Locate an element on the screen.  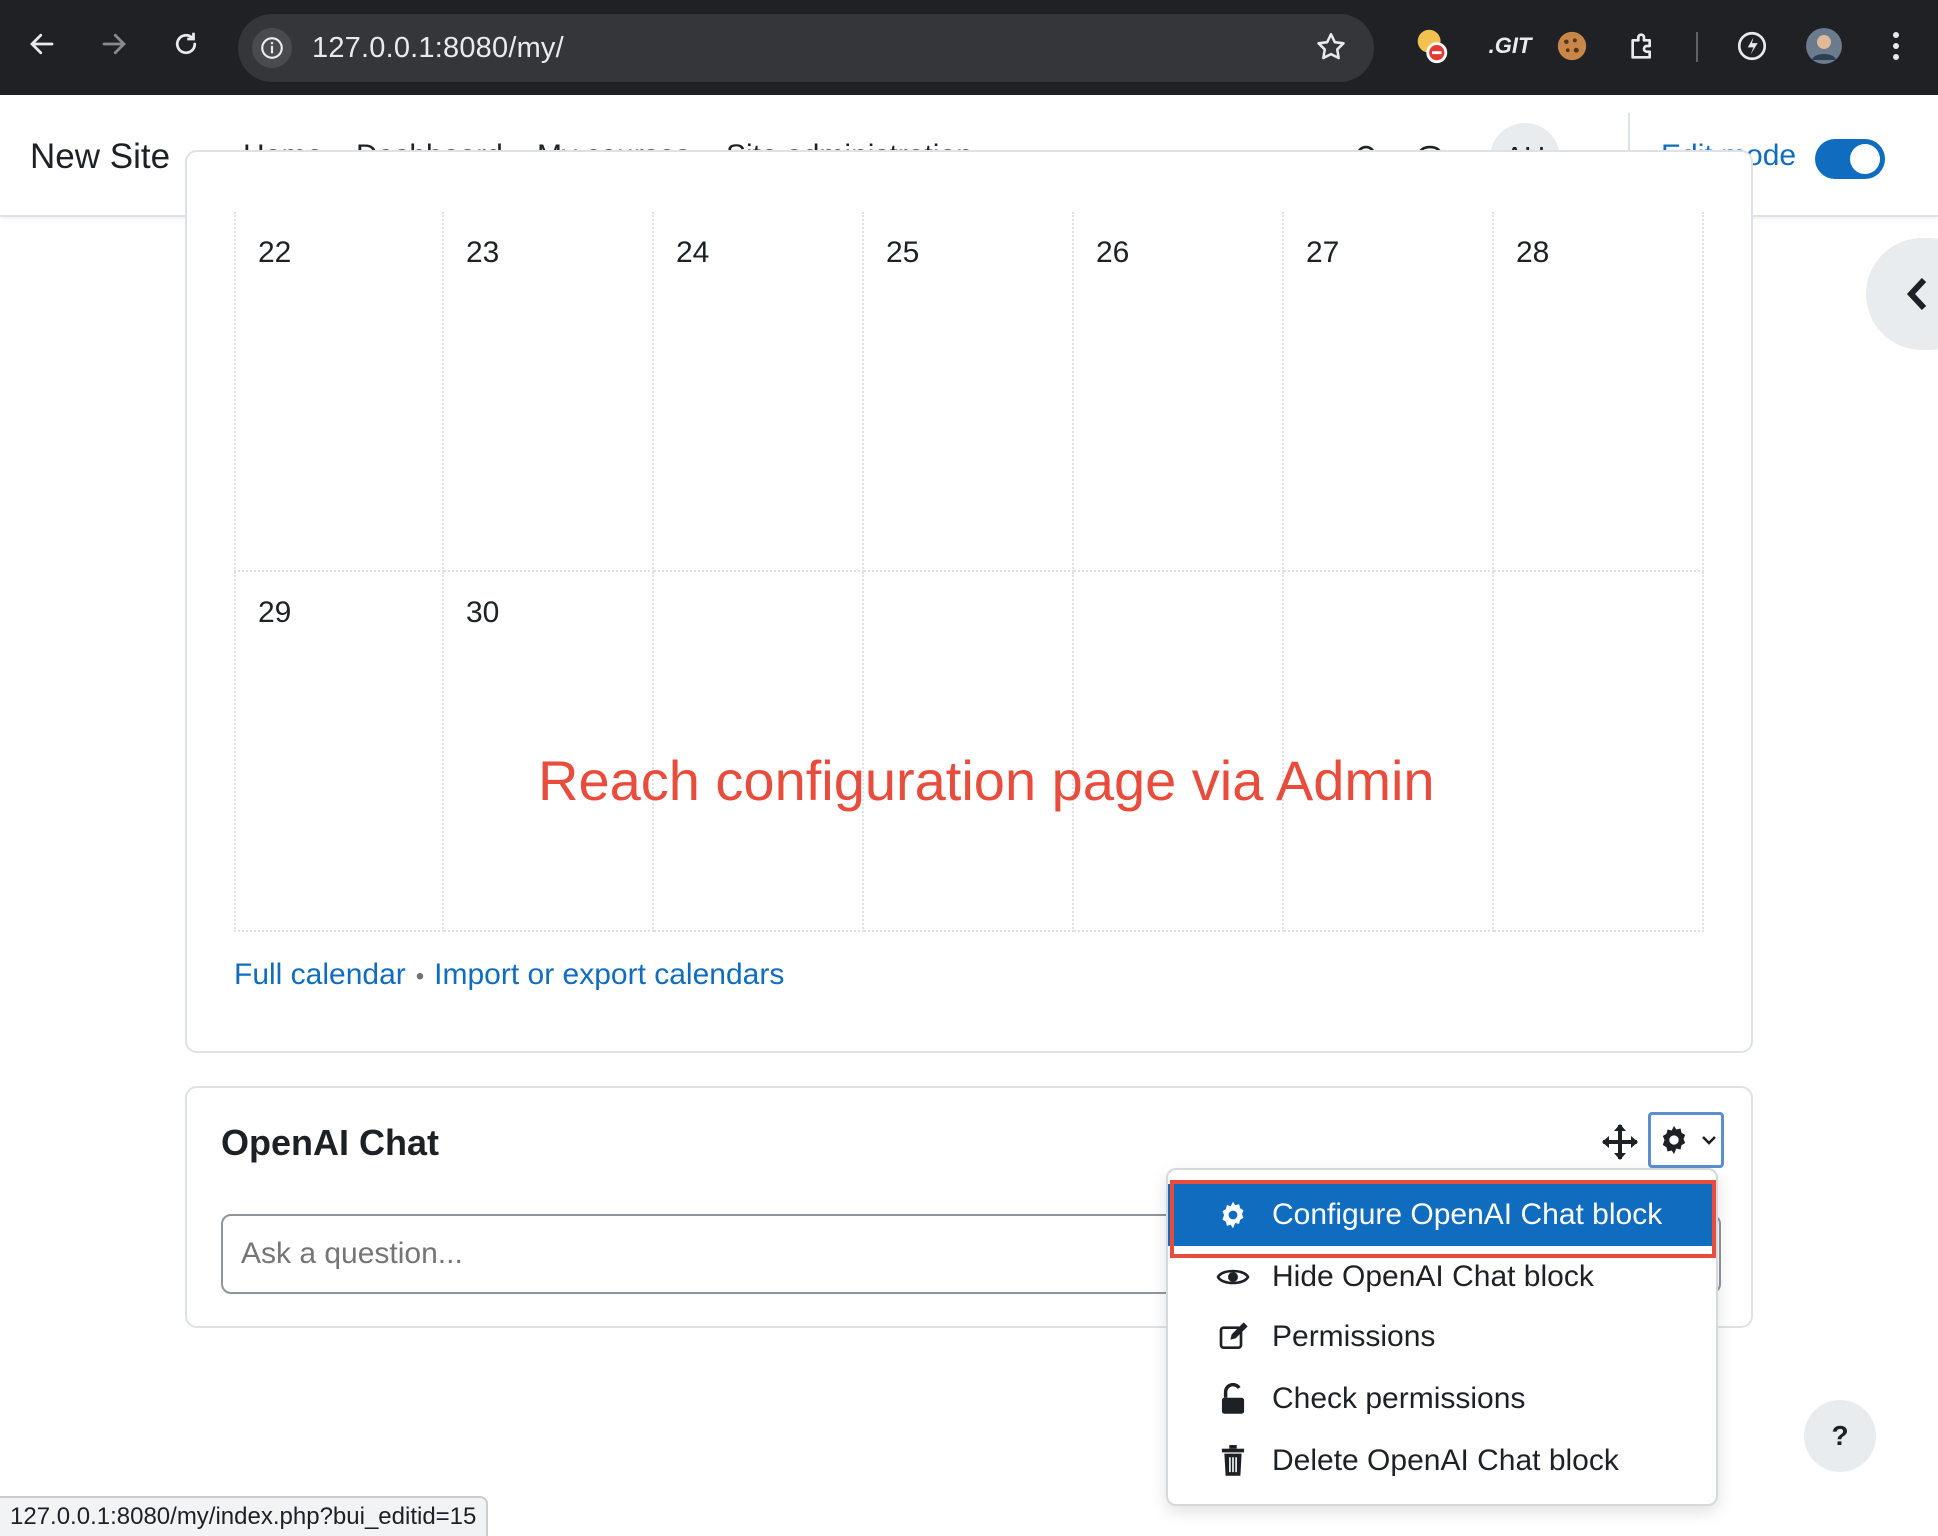
arrow-left-icon is located at coordinates (42, 44).